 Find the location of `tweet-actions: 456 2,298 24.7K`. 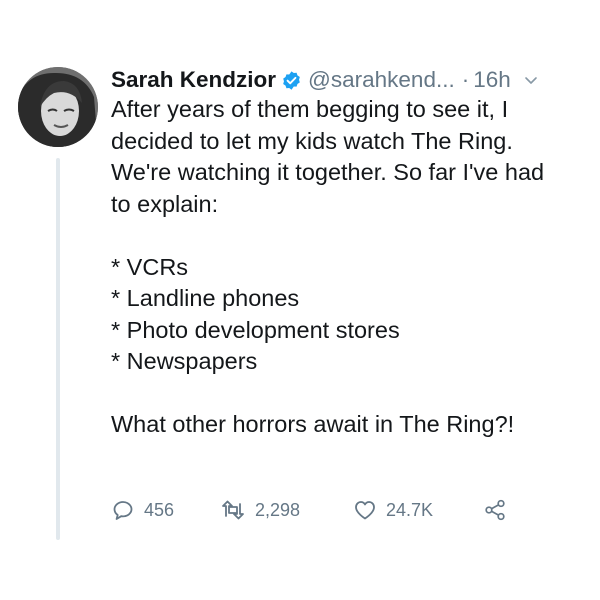

tweet-actions: 456 2,298 24.7K is located at coordinates (321, 510).